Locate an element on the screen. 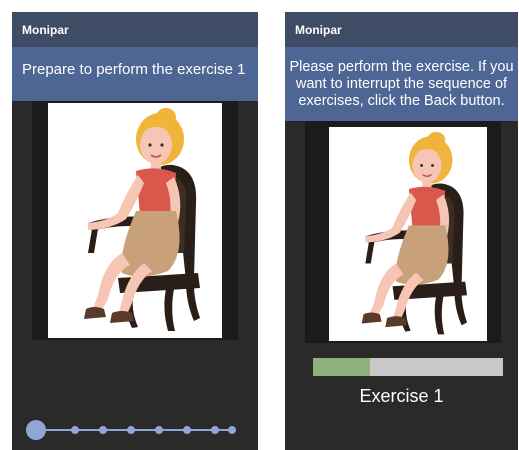  instruction-line-3: exercises, click the Back button. is located at coordinates (401, 101).